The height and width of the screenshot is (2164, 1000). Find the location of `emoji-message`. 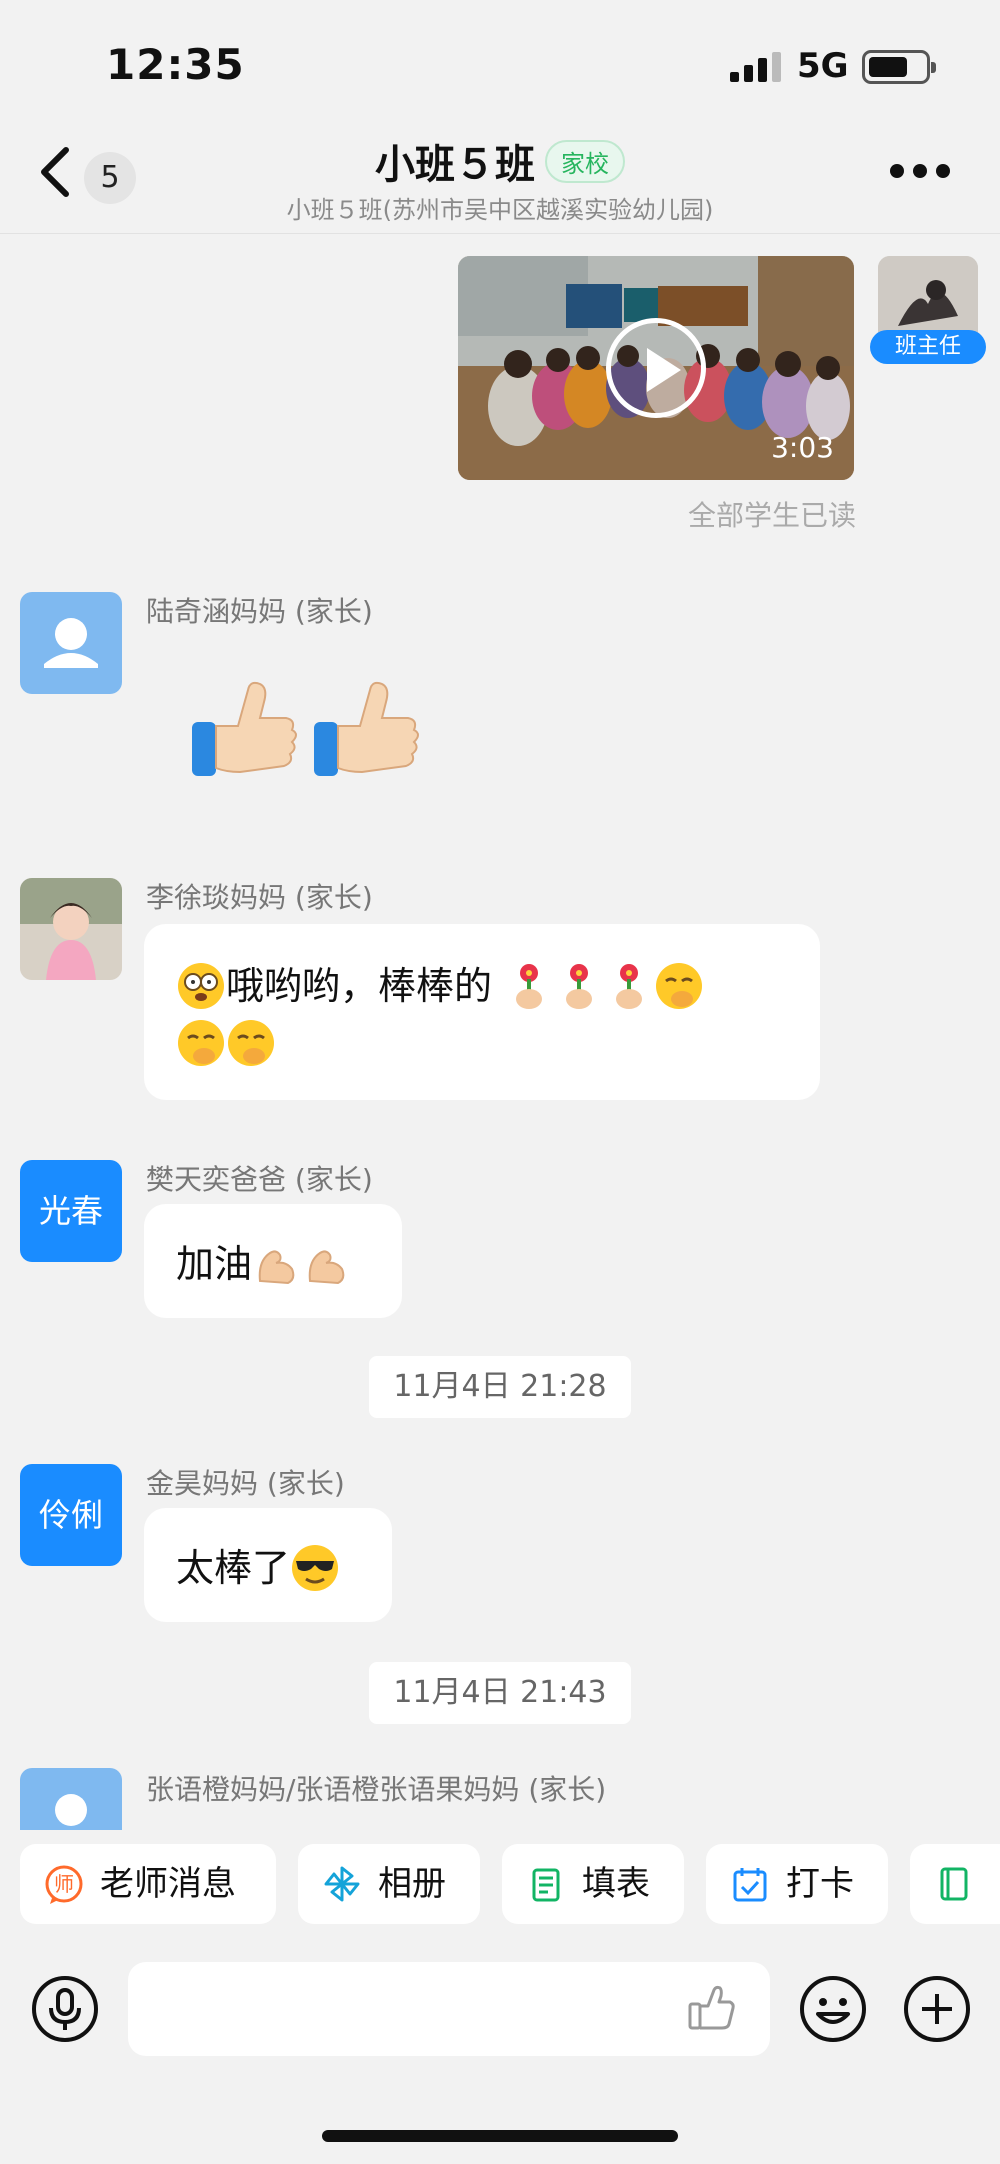

emoji-message is located at coordinates (306, 732).